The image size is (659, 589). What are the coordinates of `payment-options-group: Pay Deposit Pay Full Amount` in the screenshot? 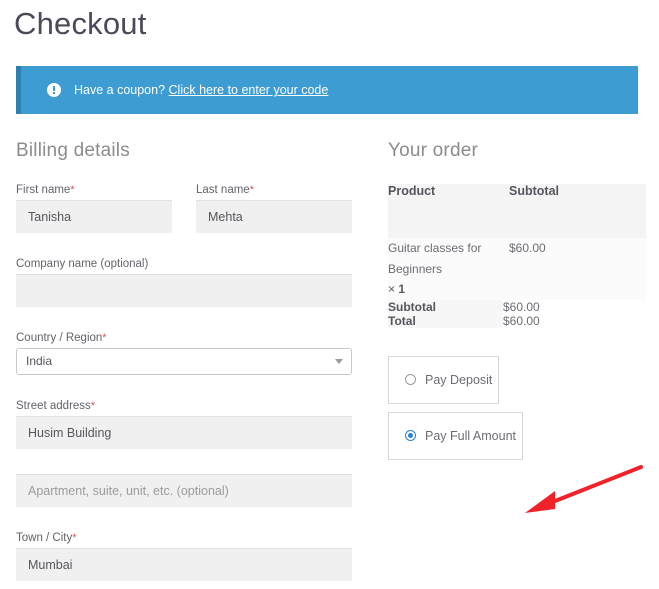 It's located at (517, 407).